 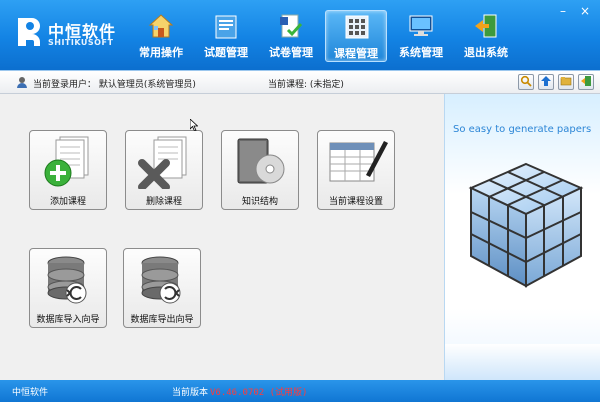 What do you see at coordinates (522, 362) in the screenshot?
I see `banner-floor` at bounding box center [522, 362].